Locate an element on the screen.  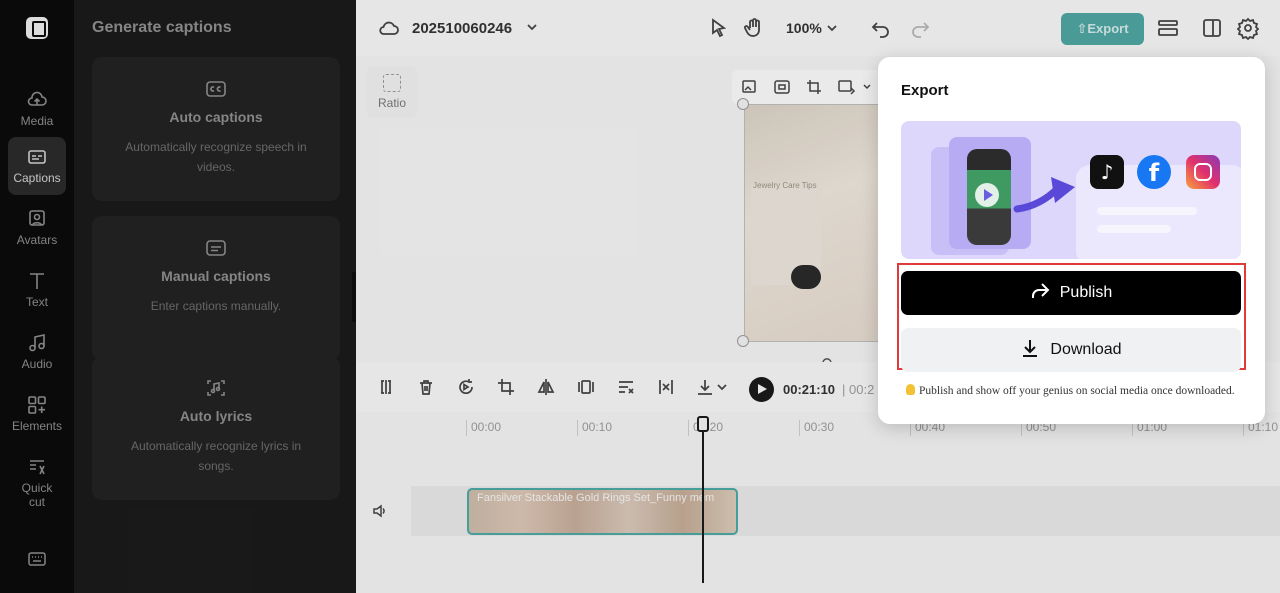
zoom-chevron-down-icon is located at coordinates (832, 28).